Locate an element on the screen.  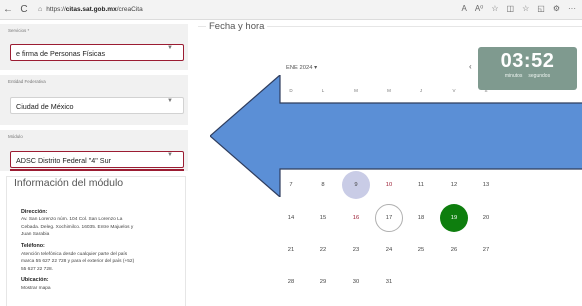
calendar-day: 26 is located at coordinates (454, 250).